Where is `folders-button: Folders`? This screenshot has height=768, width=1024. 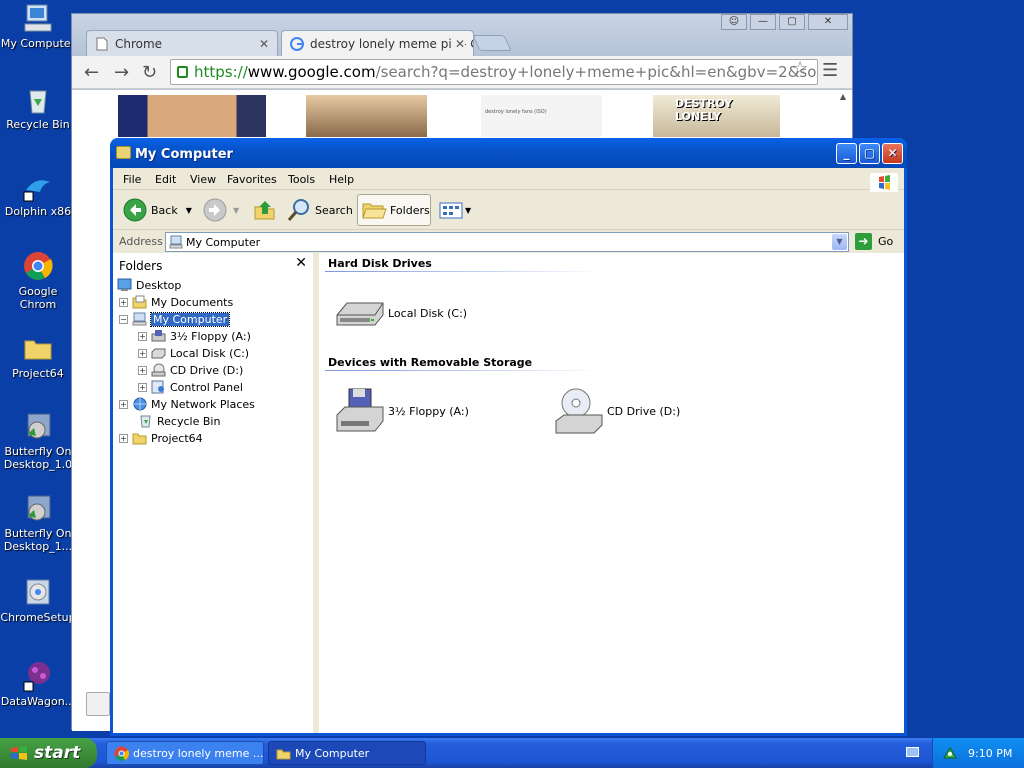 folders-button: Folders is located at coordinates (394, 210).